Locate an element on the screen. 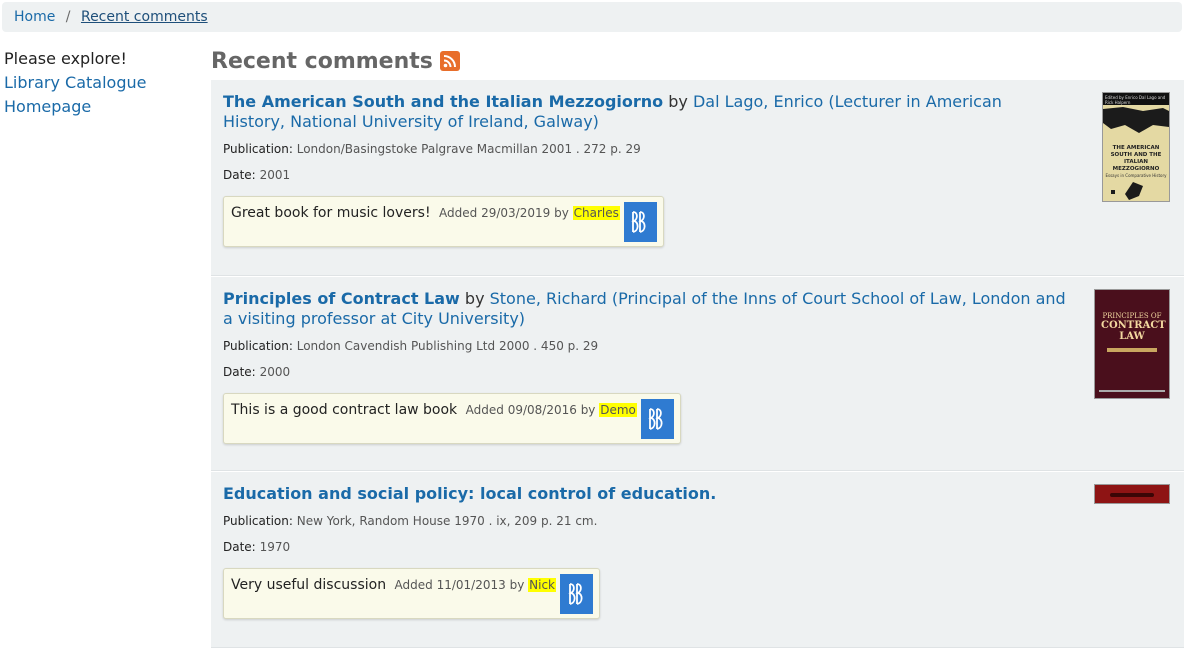 The image size is (1184, 651). rss-icon is located at coordinates (449, 61).